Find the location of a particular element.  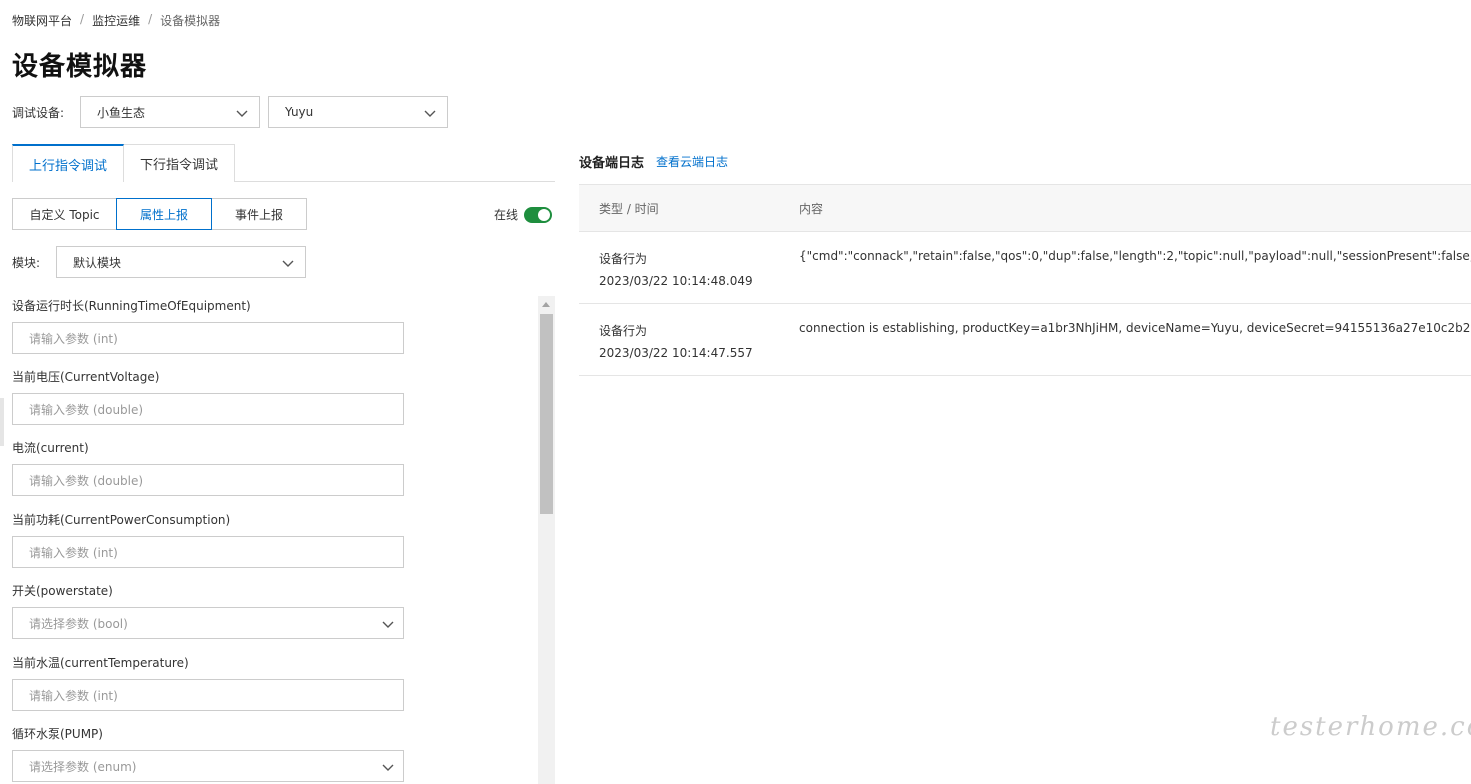

param-select: 请选择参数 (bool) is located at coordinates (208, 623).